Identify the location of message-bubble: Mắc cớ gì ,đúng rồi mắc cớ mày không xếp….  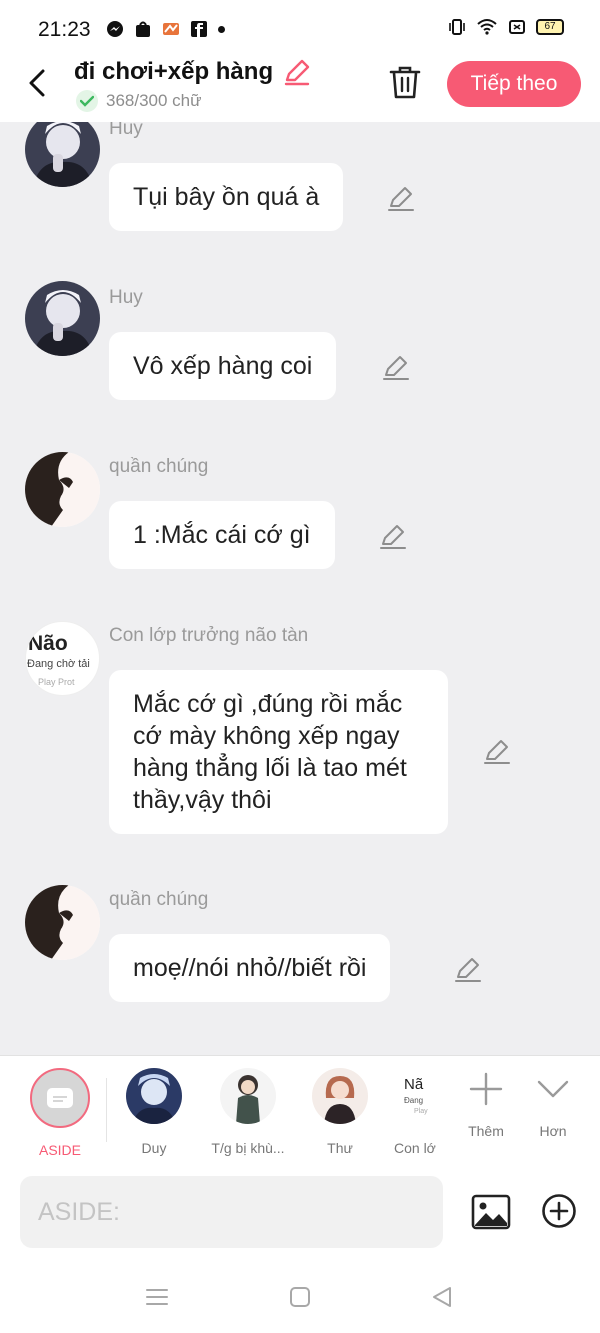
(278, 752).